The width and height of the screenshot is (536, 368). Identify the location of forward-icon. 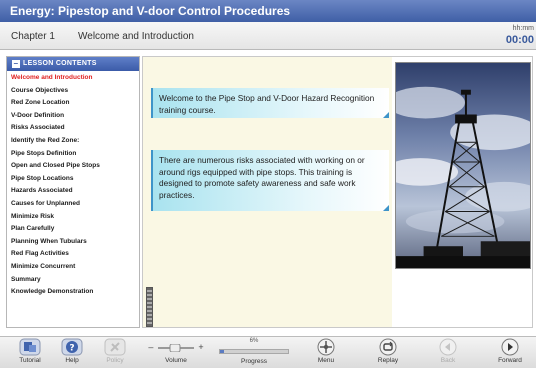
(510, 347).